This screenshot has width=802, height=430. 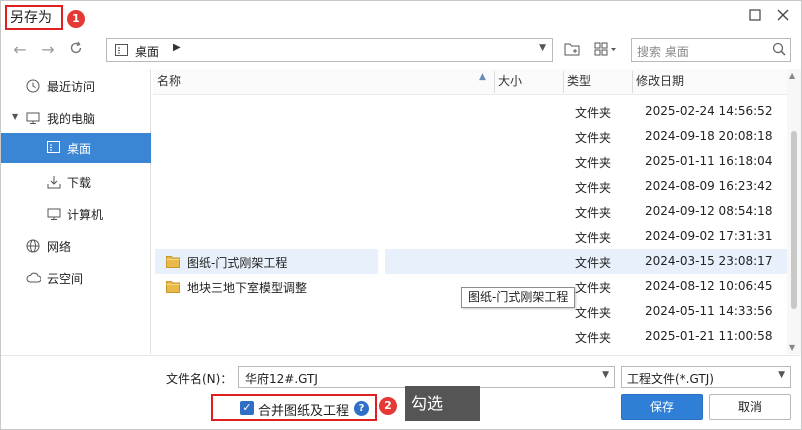 I want to click on column-header-name: 名称, so click(x=169, y=83).